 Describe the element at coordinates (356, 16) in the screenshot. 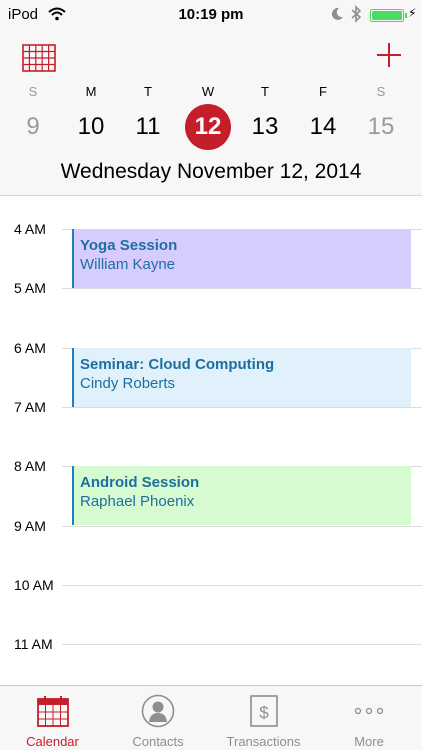

I see `bluetooth-icon` at that location.